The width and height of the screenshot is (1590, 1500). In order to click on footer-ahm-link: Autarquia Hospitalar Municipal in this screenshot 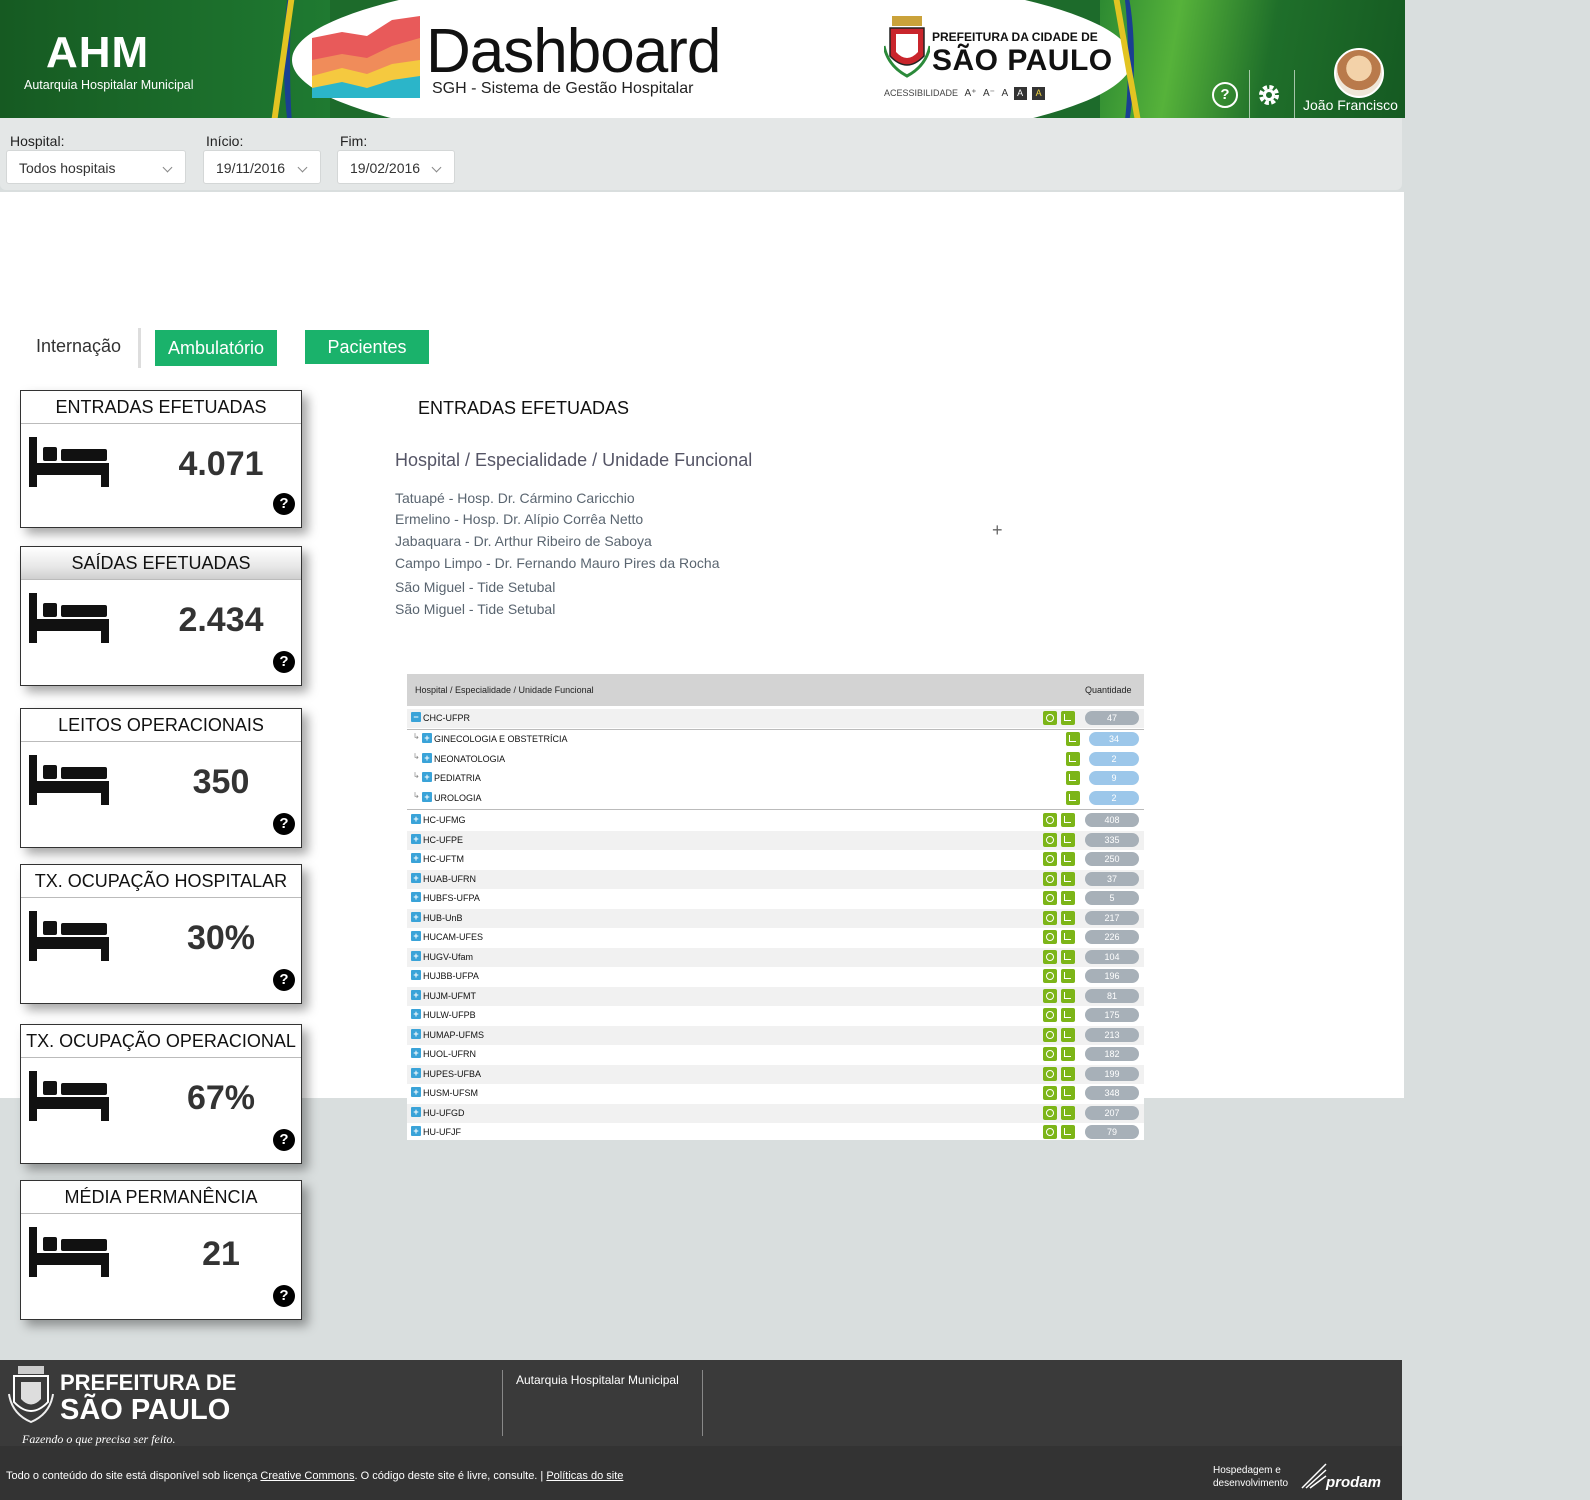, I will do `click(597, 1380)`.